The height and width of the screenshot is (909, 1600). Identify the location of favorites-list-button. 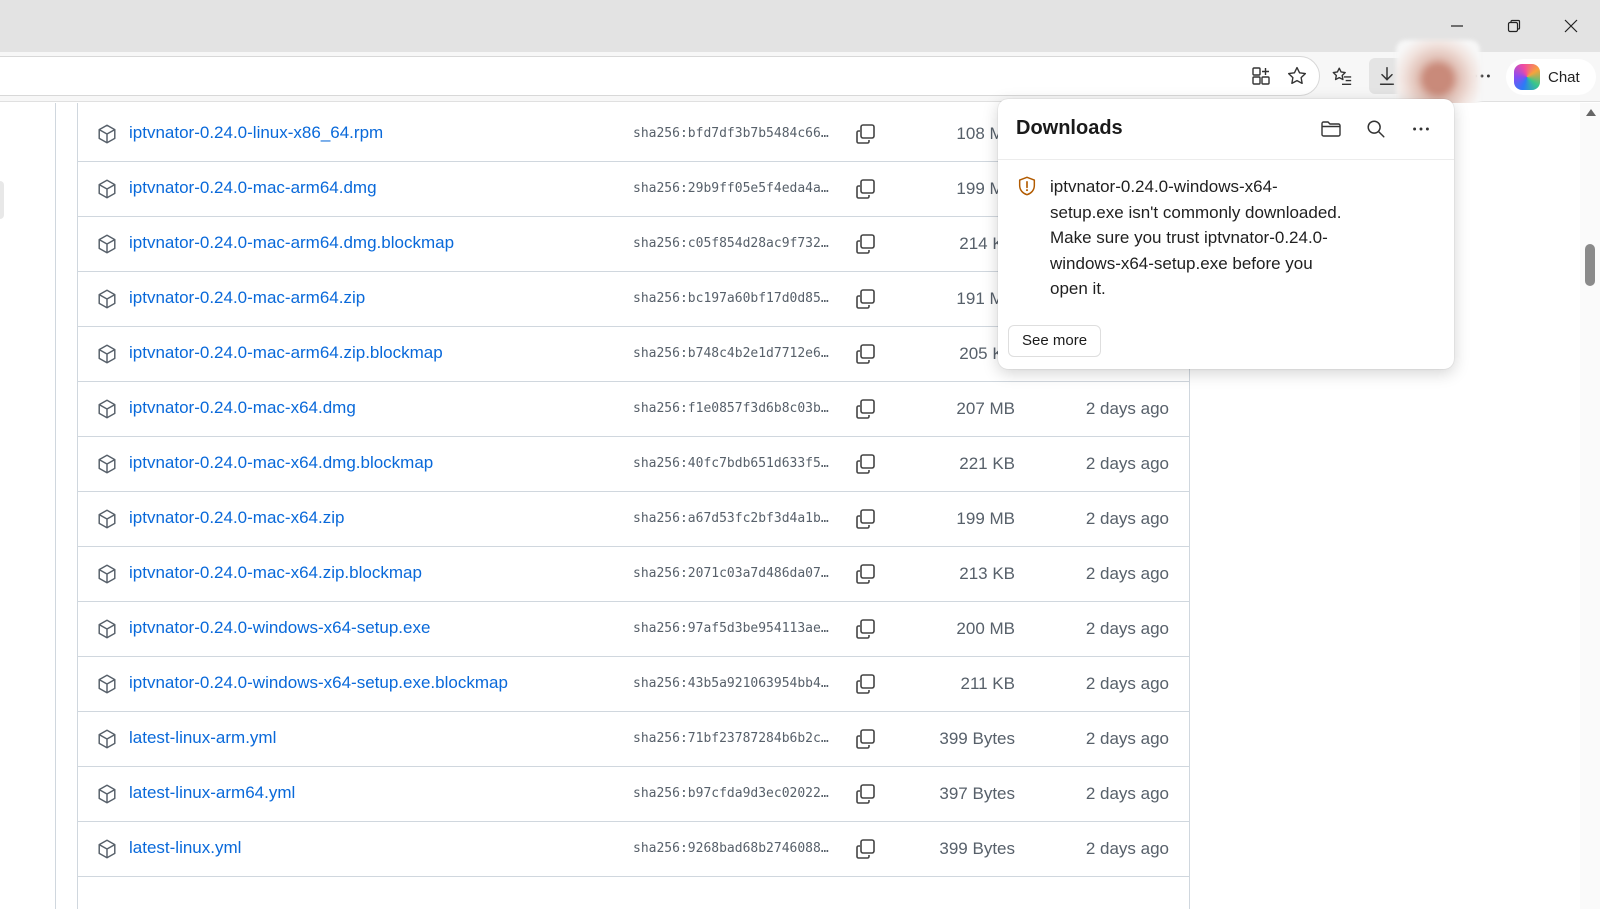
(1342, 76).